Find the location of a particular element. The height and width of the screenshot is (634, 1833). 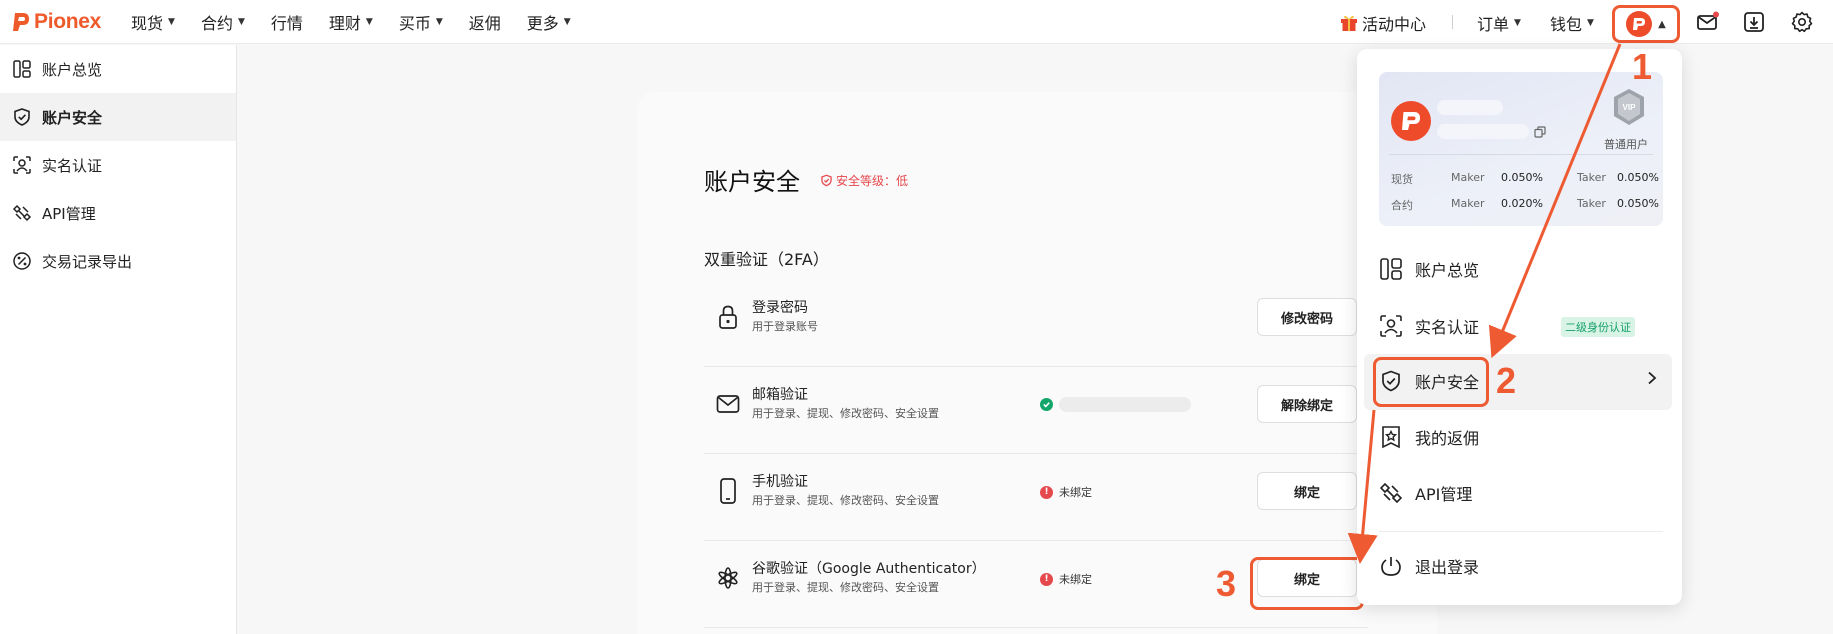

vip-text: VIP is located at coordinates (1630, 107).